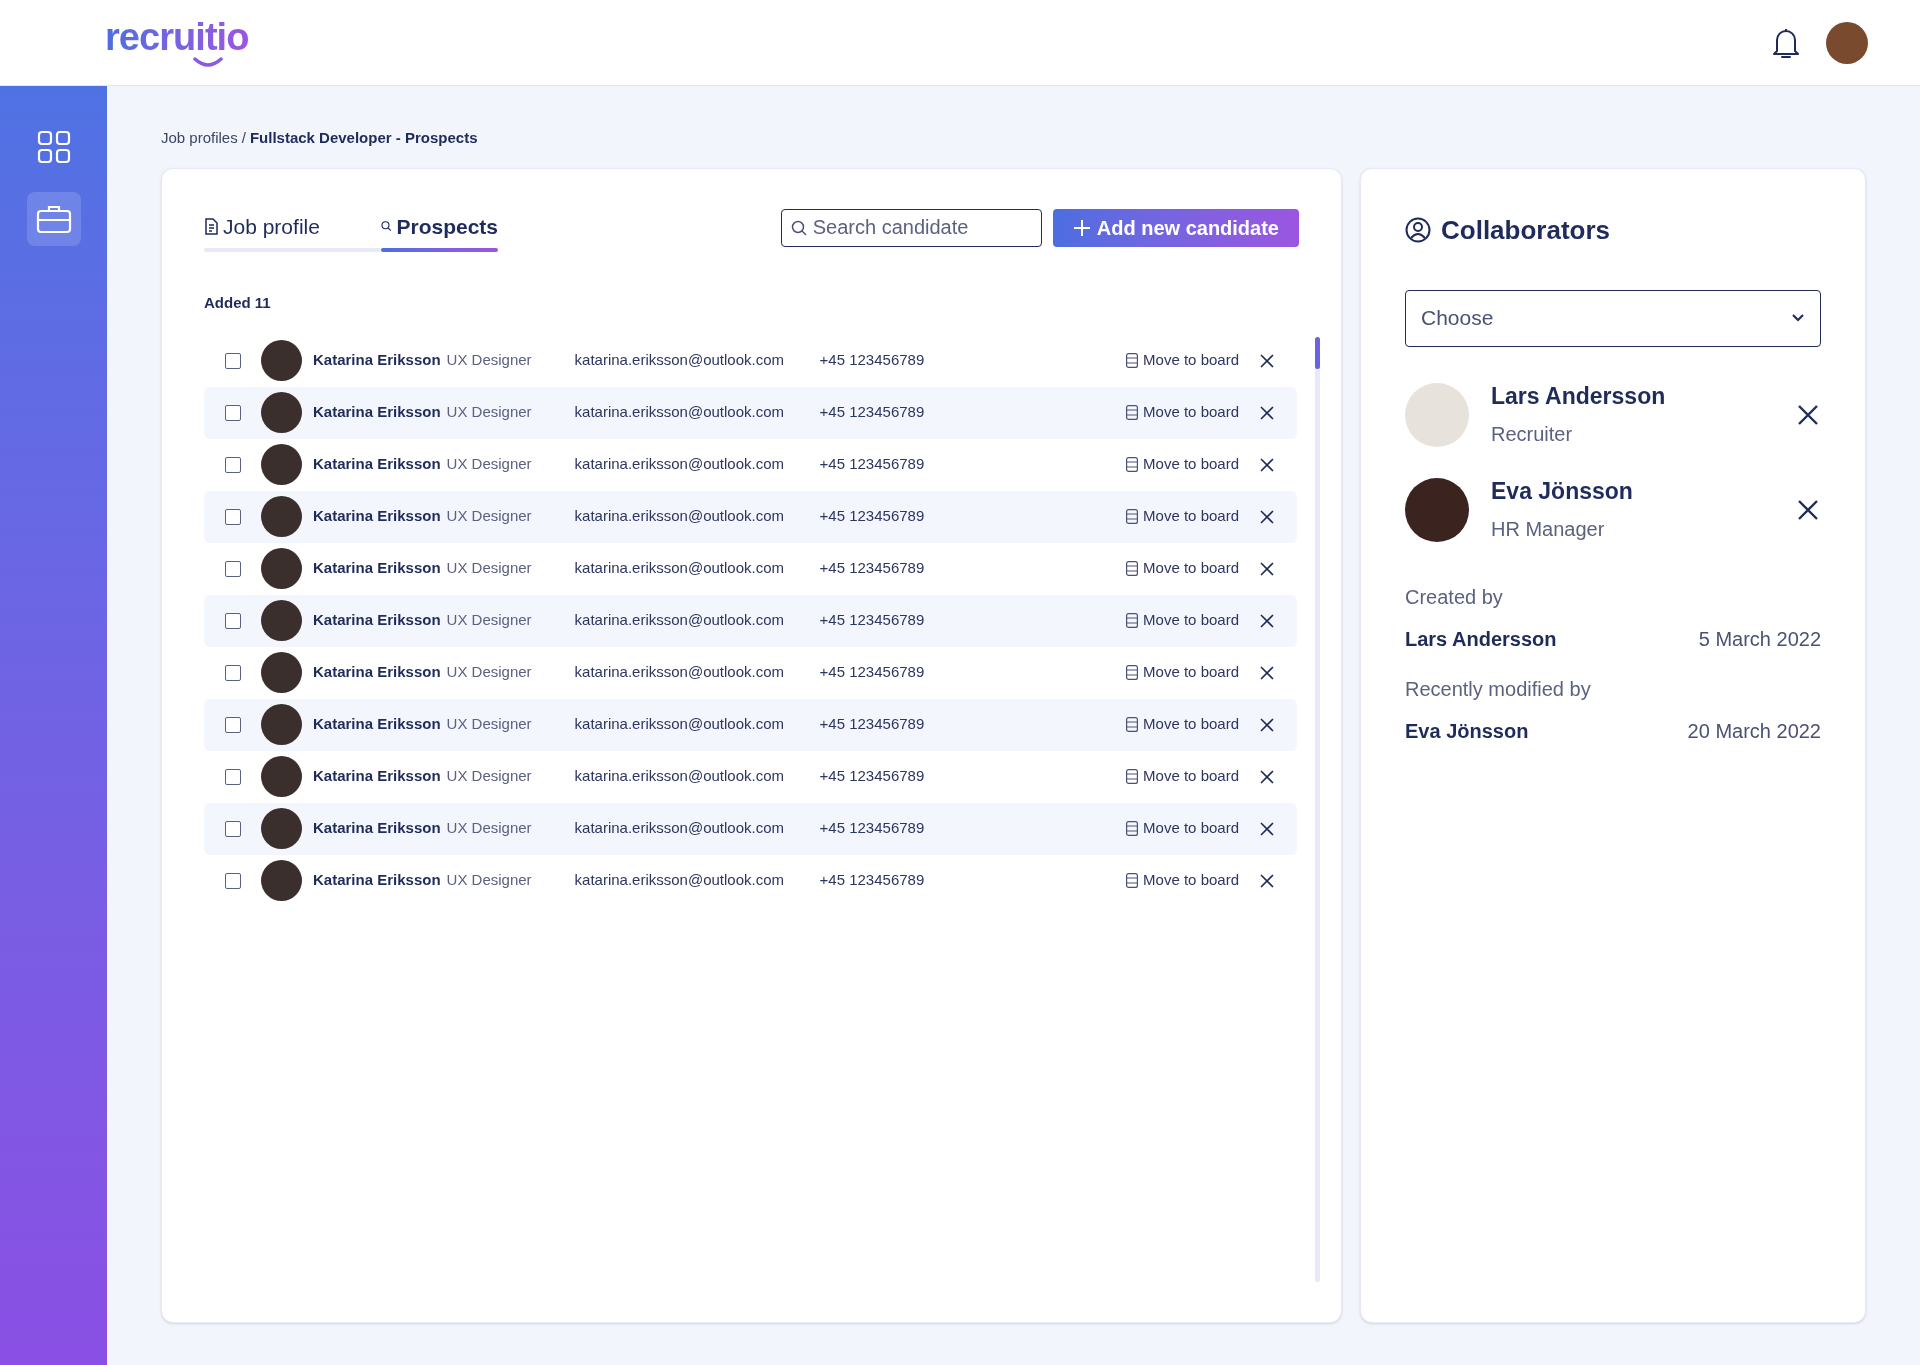  Describe the element at coordinates (53, 219) in the screenshot. I see `sidebar-item` at that location.